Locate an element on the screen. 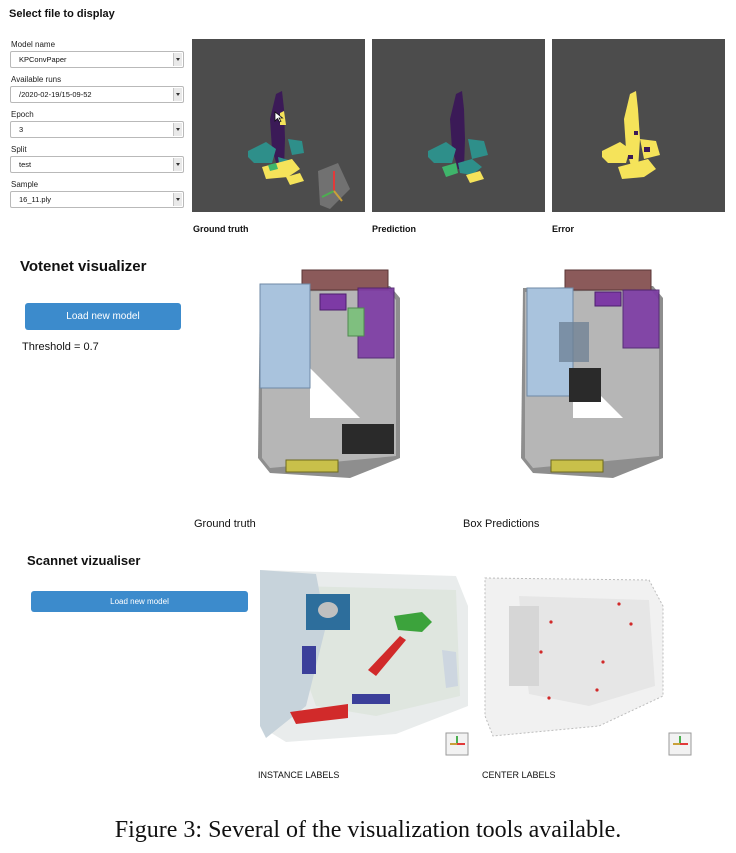 This screenshot has width=736, height=853. instance-labels-view is located at coordinates (363, 661).